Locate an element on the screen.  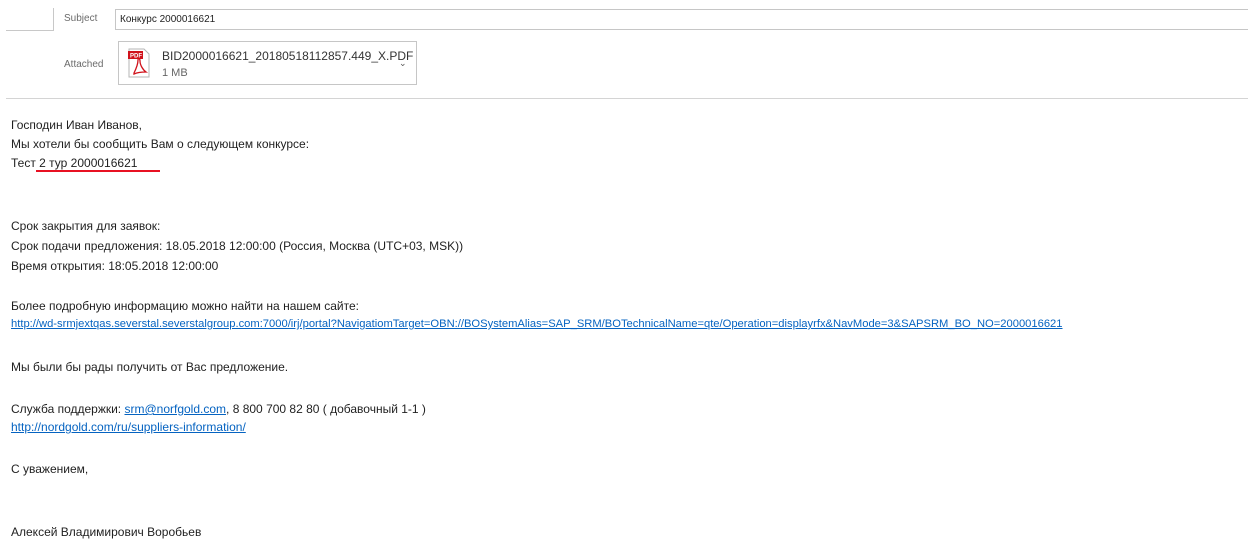
signature-name: Алексей Владимирович Воробьев is located at coordinates (106, 532).